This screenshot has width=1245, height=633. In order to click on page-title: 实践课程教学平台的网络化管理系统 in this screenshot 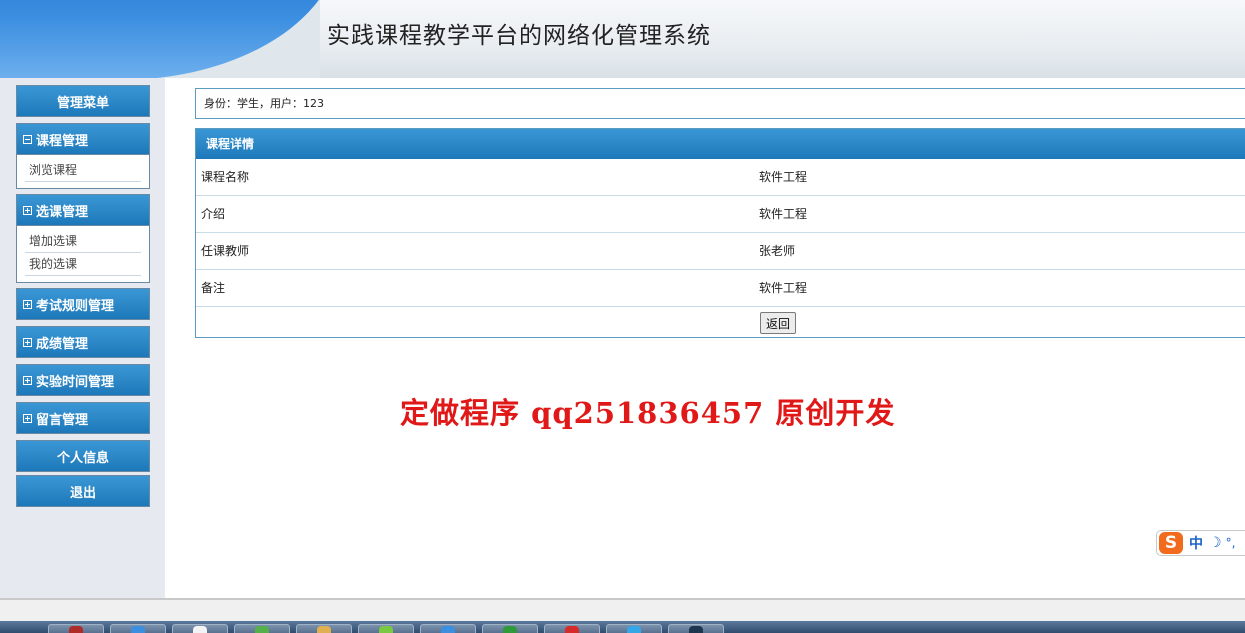, I will do `click(519, 36)`.